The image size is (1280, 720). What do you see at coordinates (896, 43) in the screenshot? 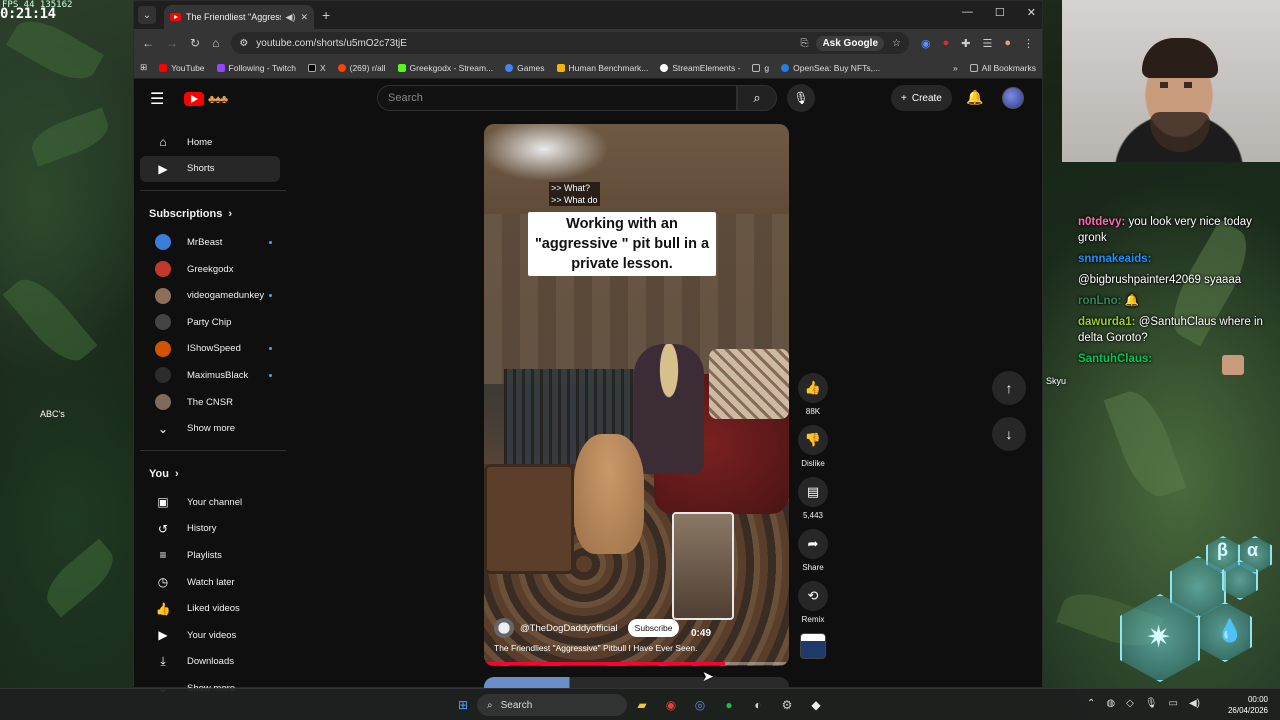
I see `bookmark-star-icon: ☆` at bounding box center [896, 43].